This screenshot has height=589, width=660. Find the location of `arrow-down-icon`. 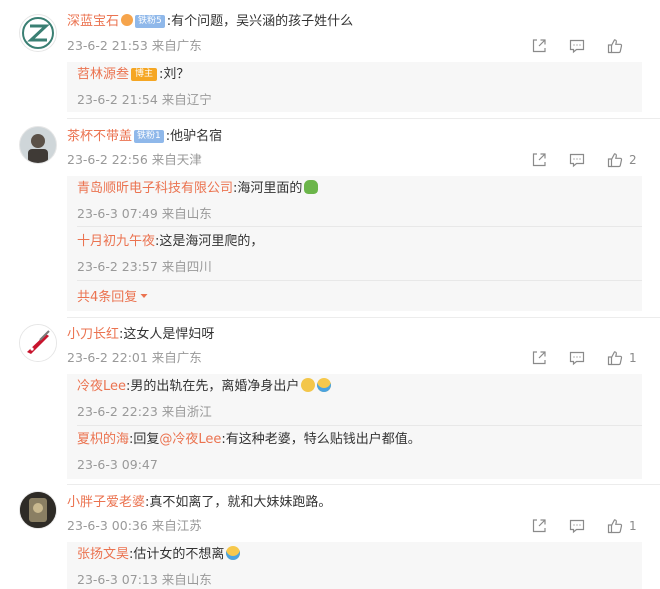

arrow-down-icon is located at coordinates (144, 296).